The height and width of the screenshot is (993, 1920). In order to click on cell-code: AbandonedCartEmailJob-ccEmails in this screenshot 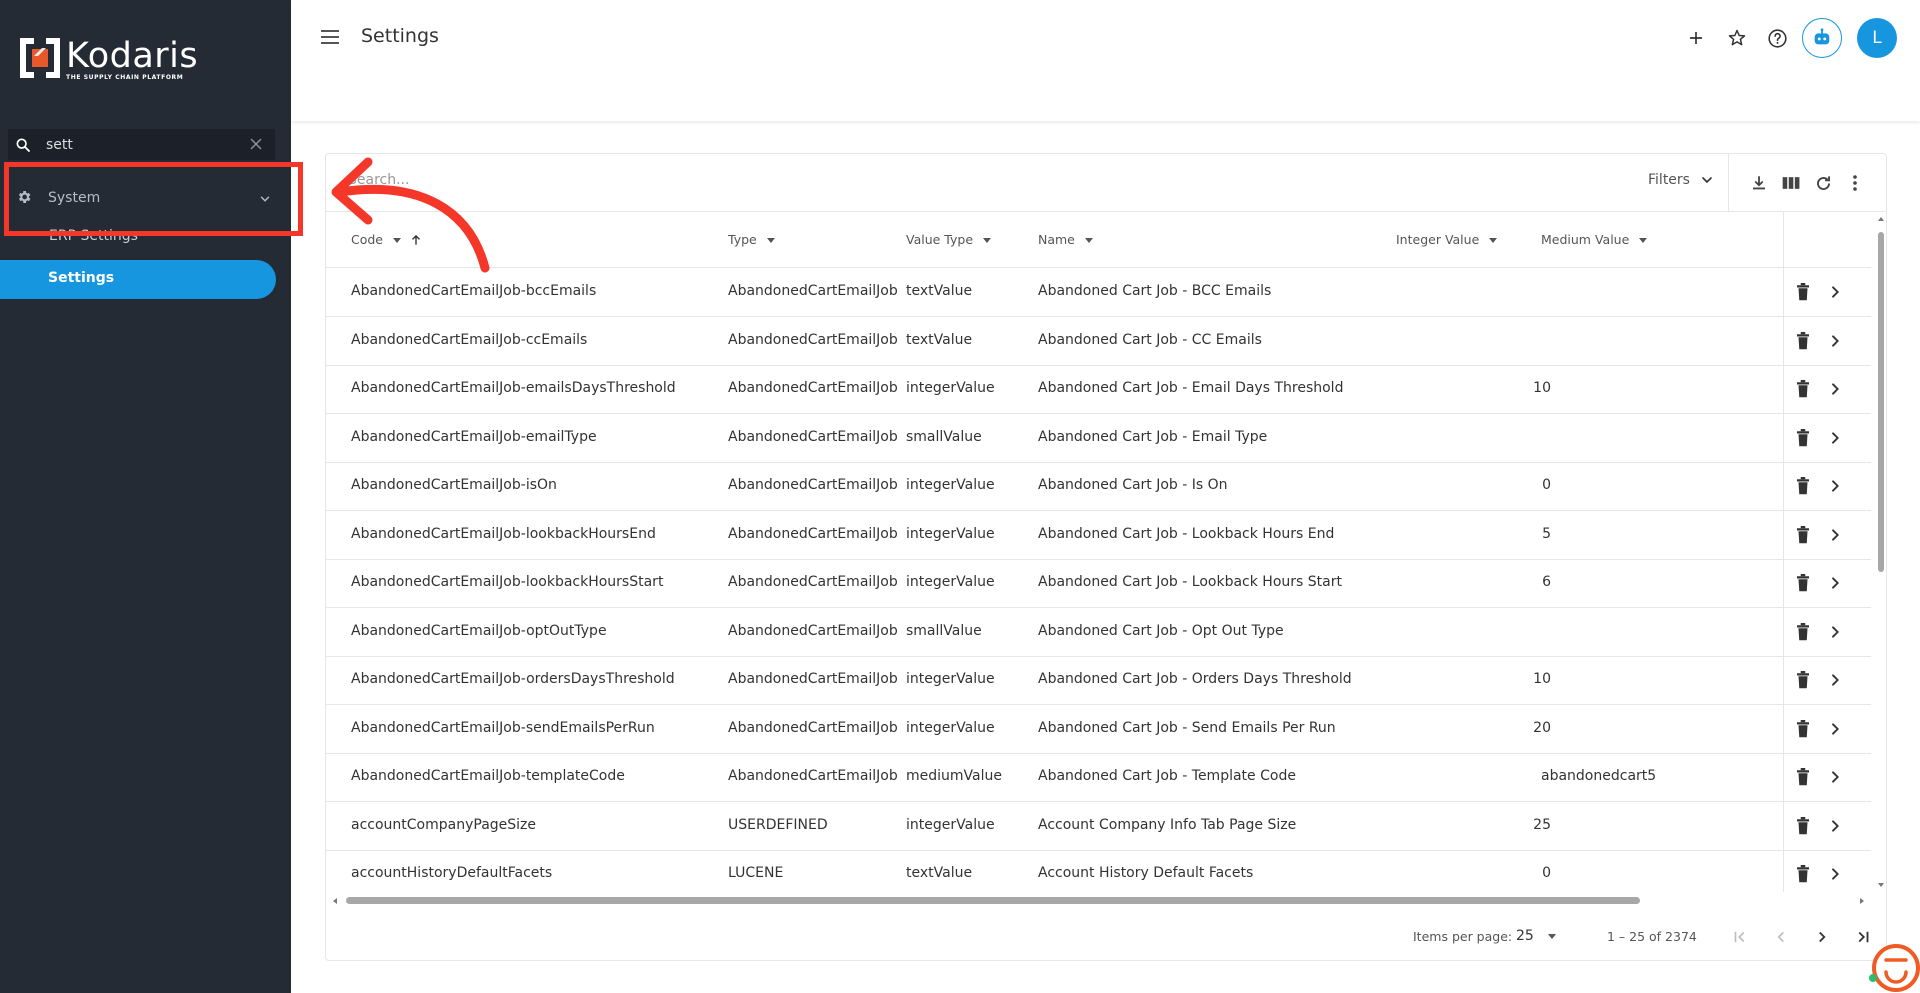, I will do `click(469, 339)`.